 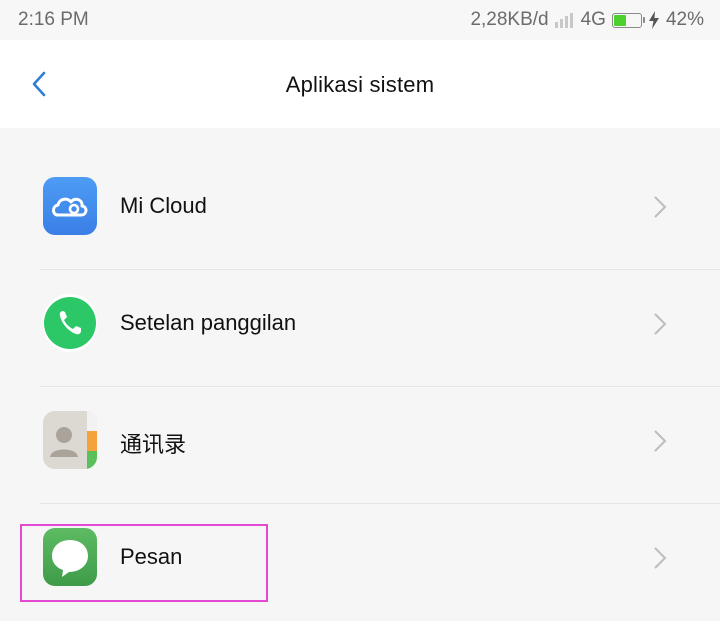 I want to click on app-header: Aplikasi sistem, so click(x=360, y=84).